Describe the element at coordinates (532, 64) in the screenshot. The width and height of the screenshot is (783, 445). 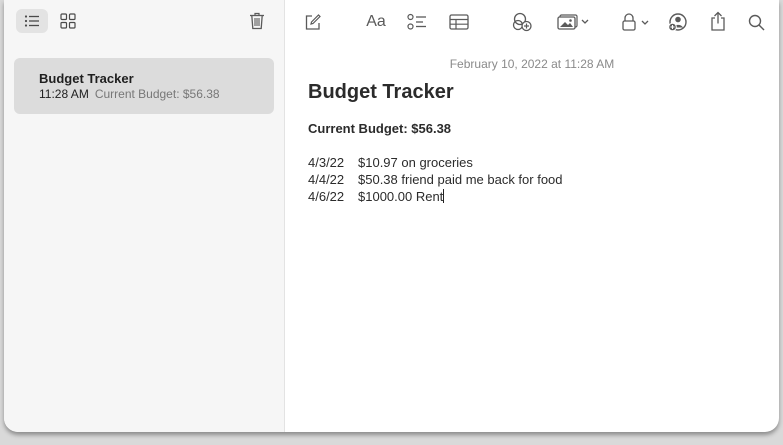
I see `note-date: February 10, 2022 at 11:28 AM` at that location.